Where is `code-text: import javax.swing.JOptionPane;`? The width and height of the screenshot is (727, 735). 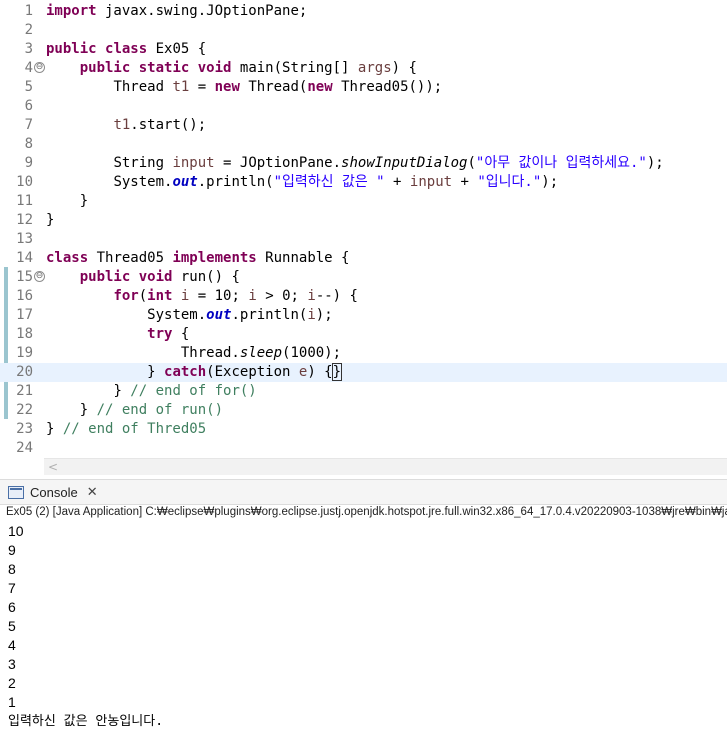
code-text: import javax.swing.JOptionPane; is located at coordinates (176, 11).